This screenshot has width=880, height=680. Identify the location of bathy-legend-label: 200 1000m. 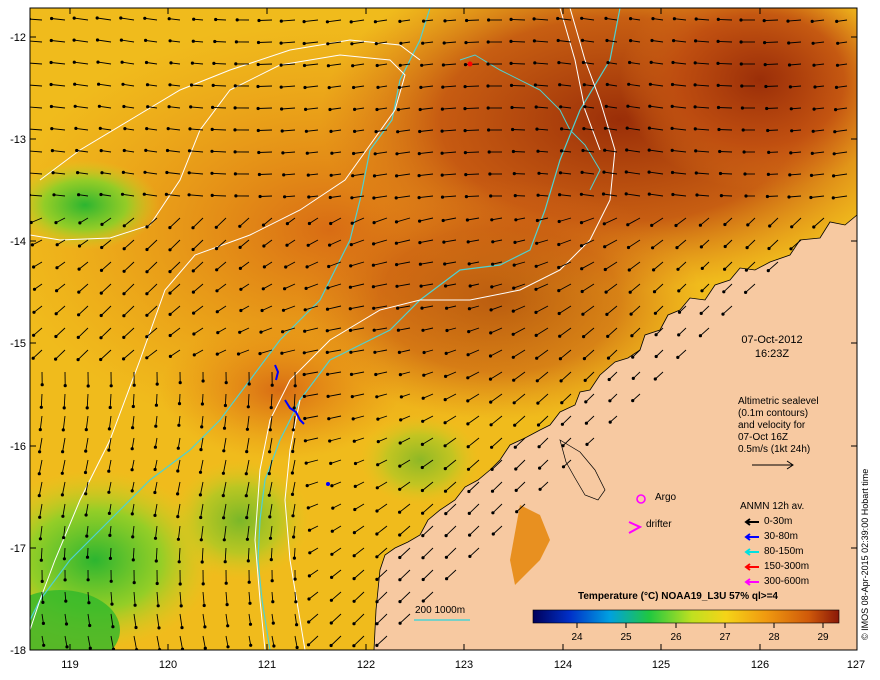
(440, 610).